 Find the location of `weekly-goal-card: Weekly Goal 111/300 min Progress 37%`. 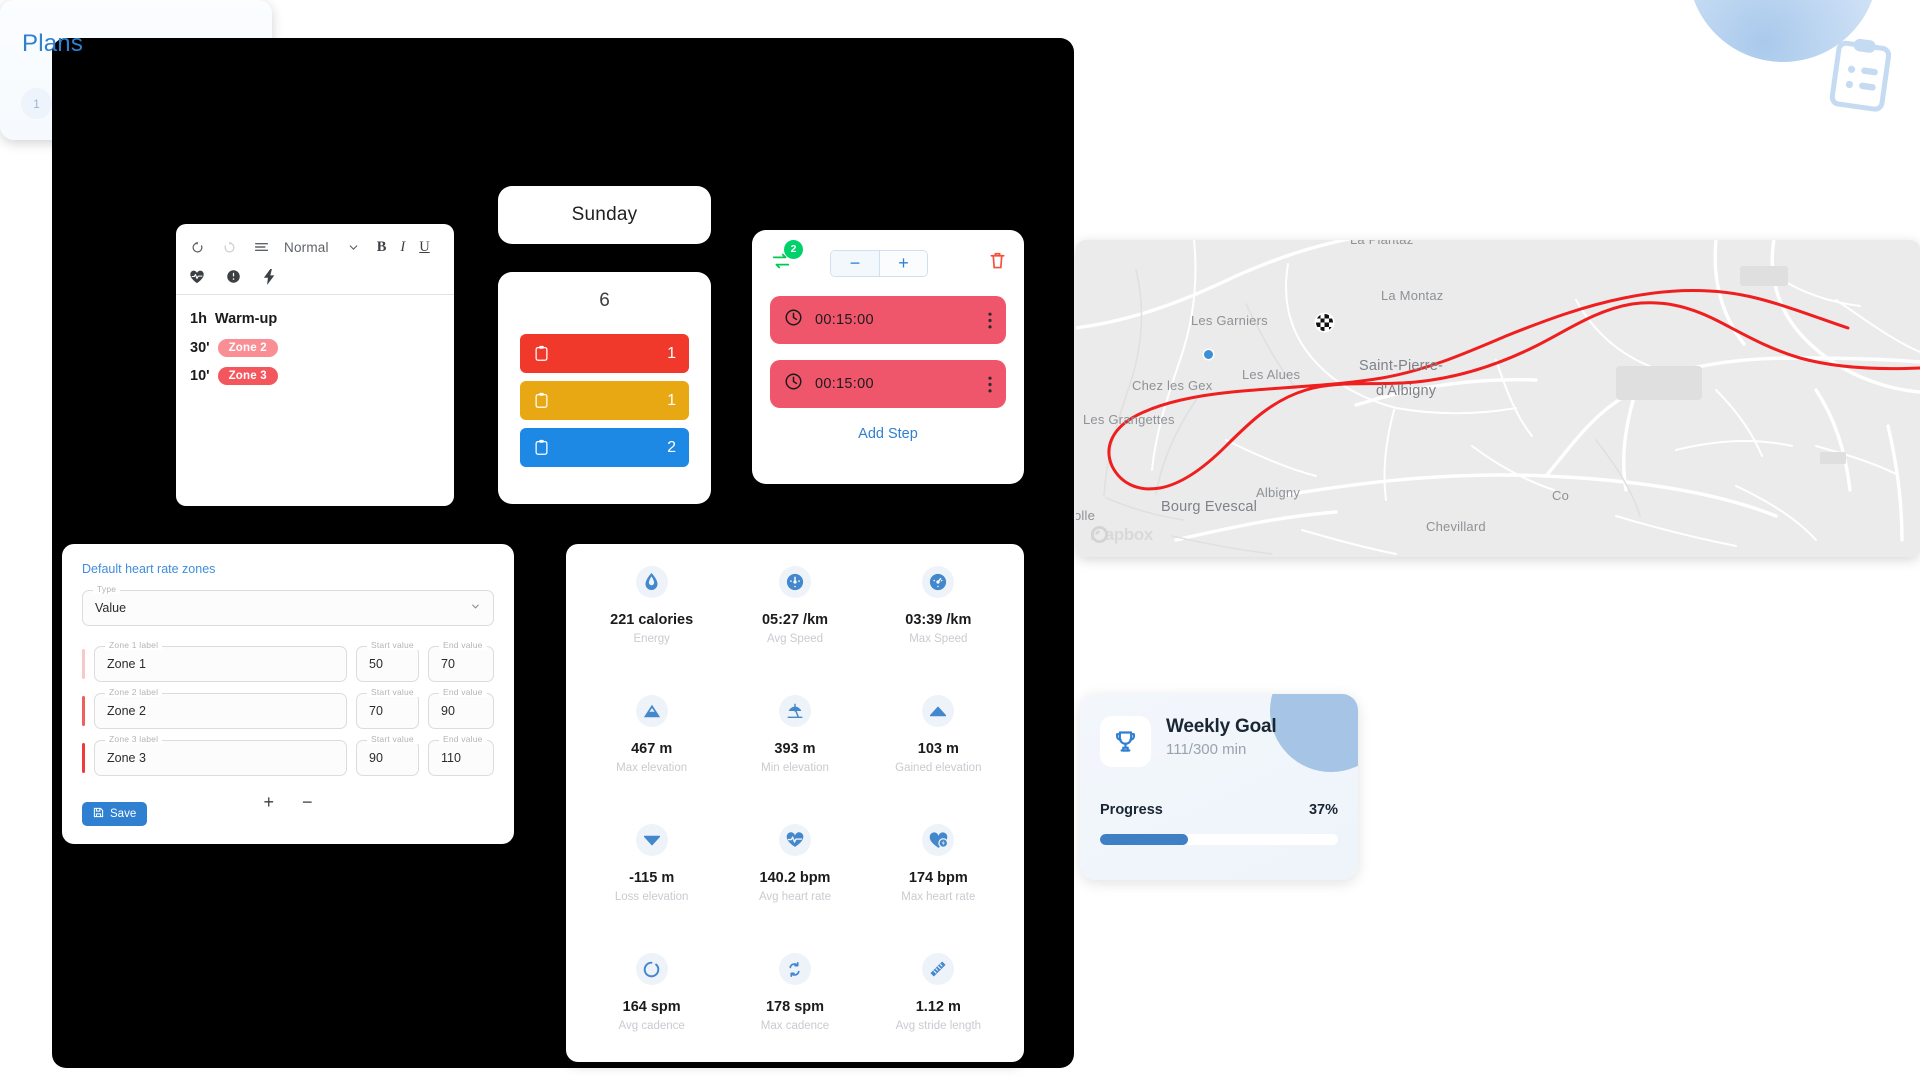

weekly-goal-card: Weekly Goal 111/300 min Progress 37% is located at coordinates (1219, 787).